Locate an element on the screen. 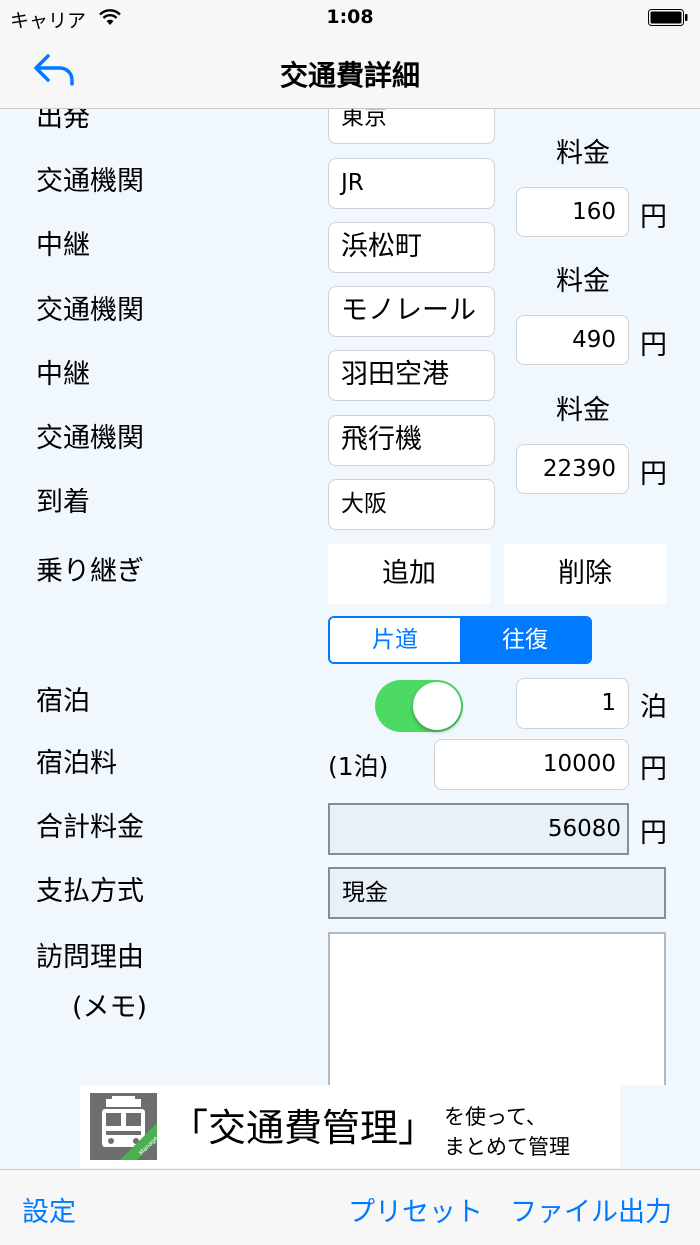 This screenshot has height=1245, width=700. bottom-toolbar: 設定 プリセット ファイル出力 is located at coordinates (350, 1207).